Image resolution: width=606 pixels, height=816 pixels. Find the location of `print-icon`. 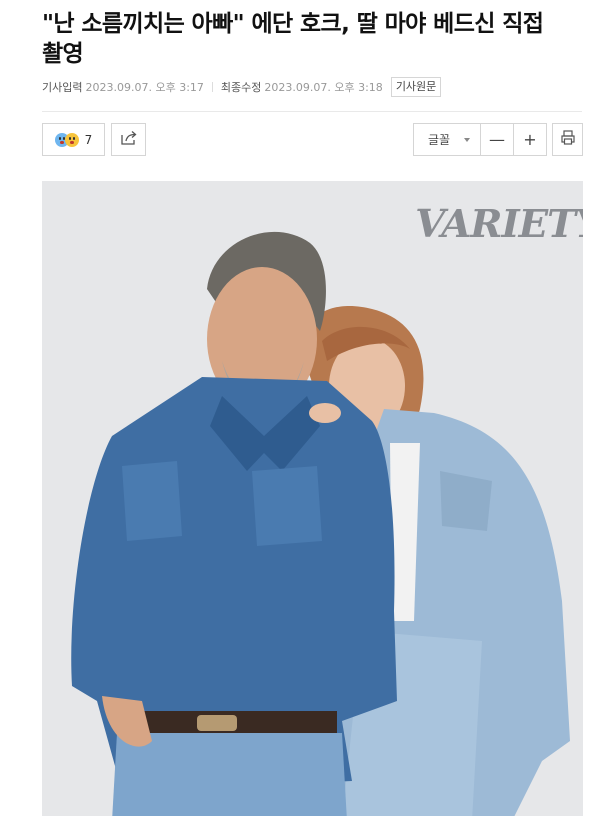

print-icon is located at coordinates (567, 139).